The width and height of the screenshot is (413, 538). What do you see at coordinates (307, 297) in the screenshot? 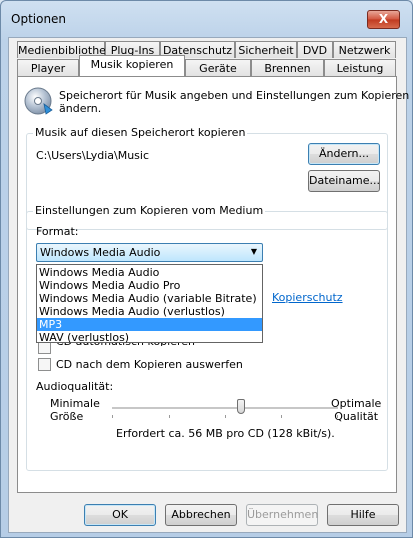
I see `copy-protection-link: Kopierschutz` at bounding box center [307, 297].